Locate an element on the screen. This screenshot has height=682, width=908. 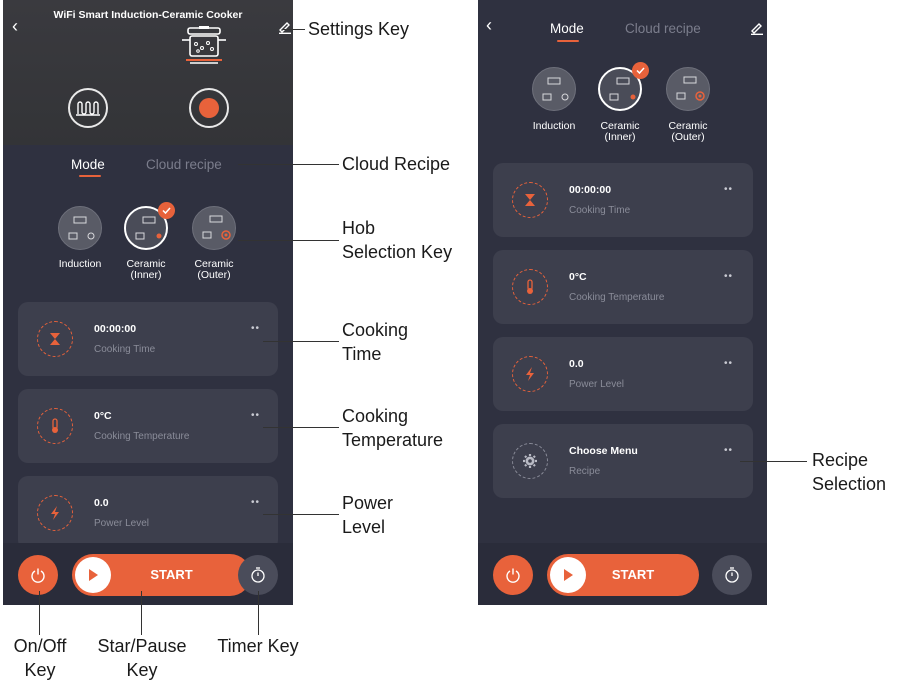
recipe-menu-label: Recipe is located at coordinates (585, 471).